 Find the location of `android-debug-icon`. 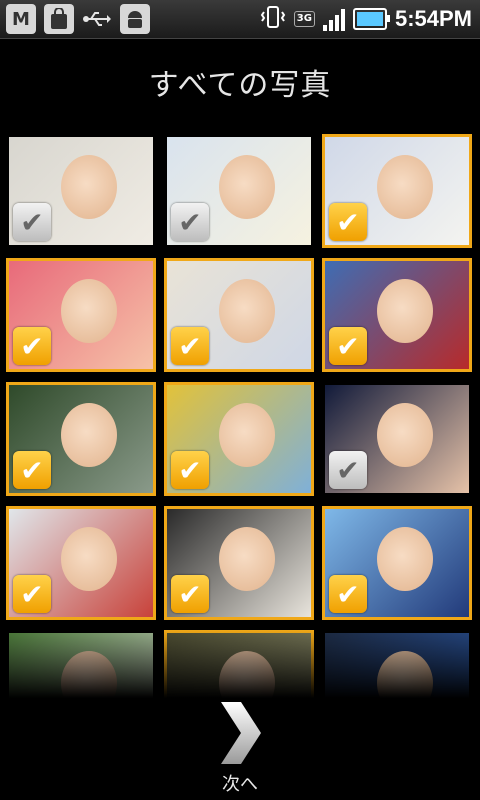

android-debug-icon is located at coordinates (135, 19).